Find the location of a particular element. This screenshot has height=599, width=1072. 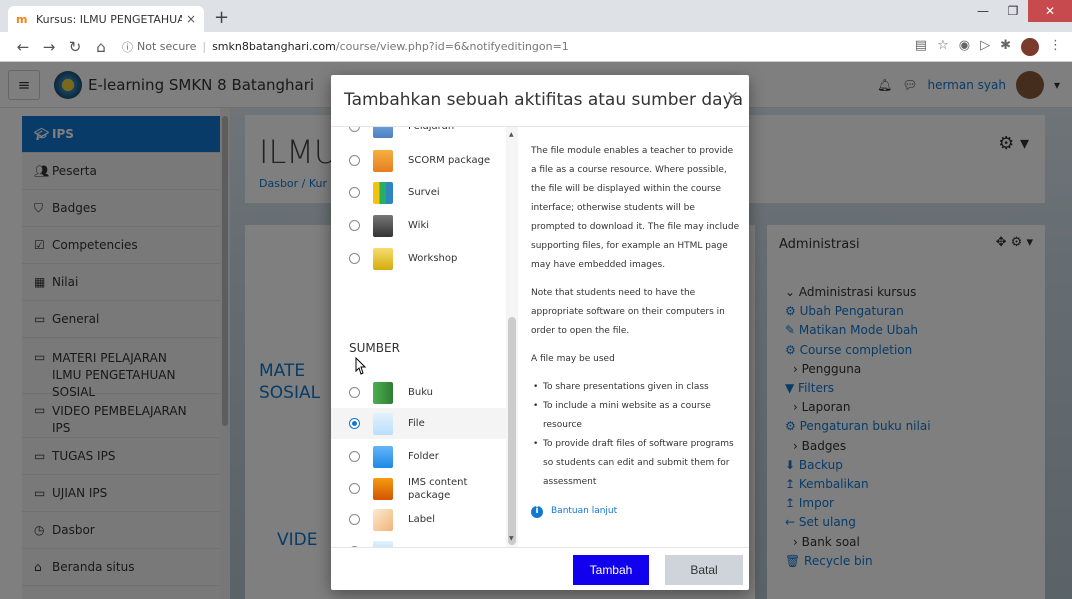

module-label: Workshop is located at coordinates (433, 258).